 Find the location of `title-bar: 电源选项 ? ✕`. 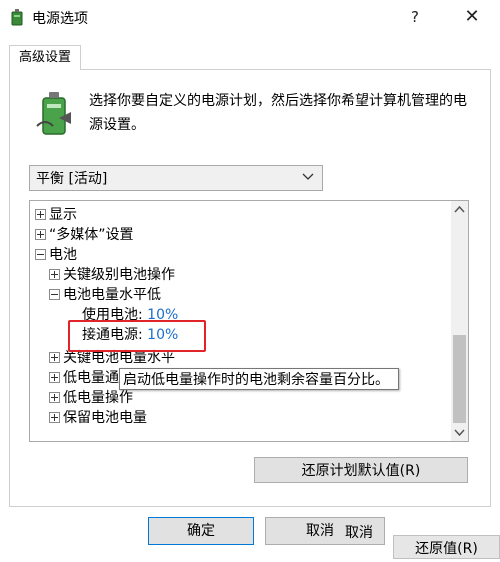

title-bar: 电源选项 ? ✕ is located at coordinates (250, 17).